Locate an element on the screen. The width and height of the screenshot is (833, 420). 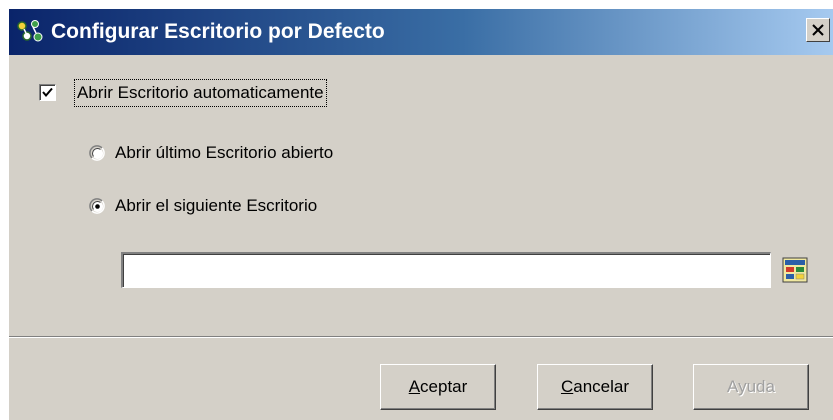
radio-open-last-button is located at coordinates (97, 153).